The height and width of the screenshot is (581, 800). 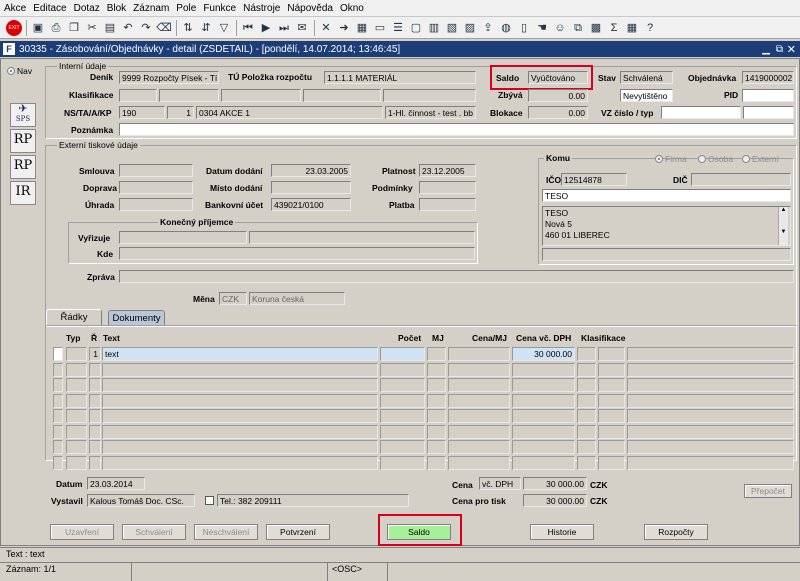 I want to click on chart-icon: ▨, so click(x=470, y=28).